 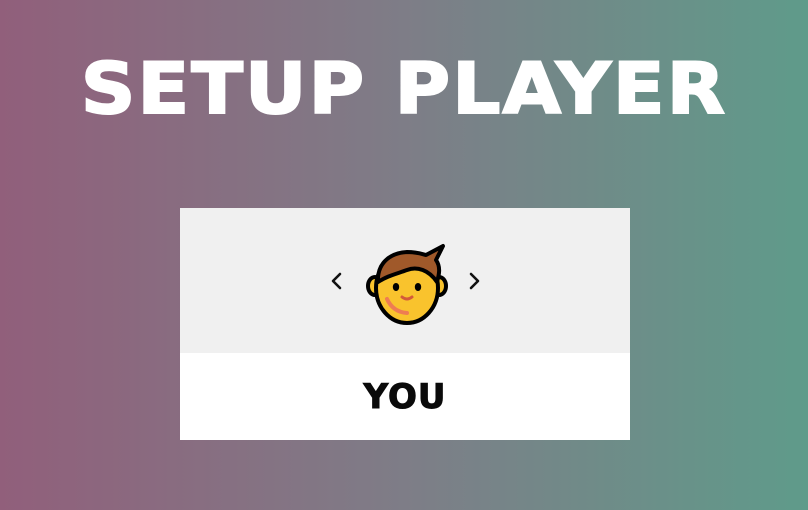 I want to click on previous-avatar-button, so click(x=337, y=281).